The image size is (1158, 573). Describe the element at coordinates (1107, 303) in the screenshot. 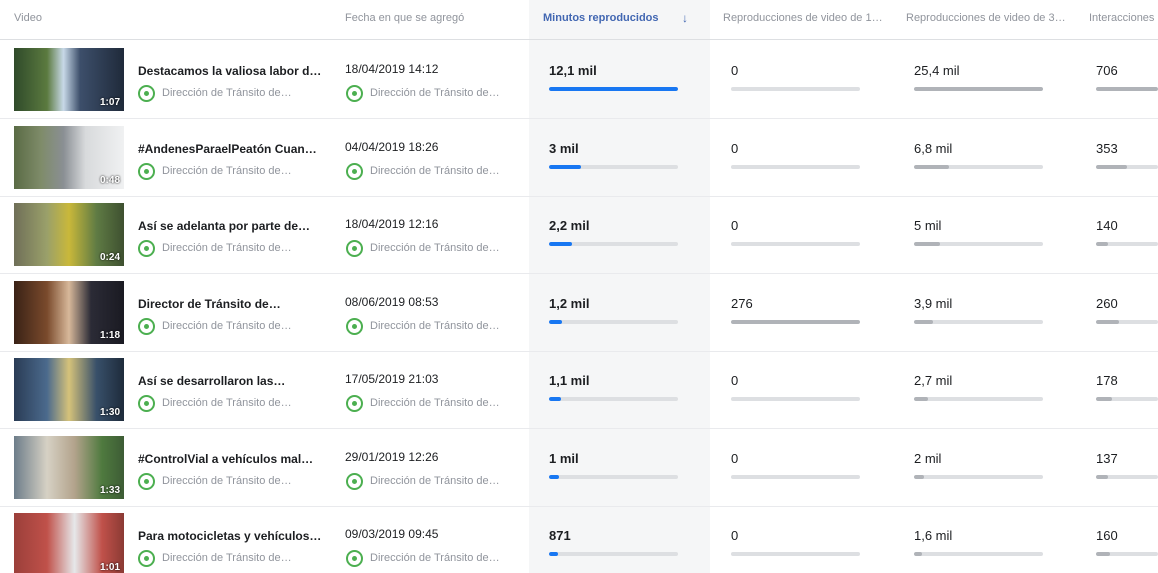

I see `interactions-value: 260` at that location.